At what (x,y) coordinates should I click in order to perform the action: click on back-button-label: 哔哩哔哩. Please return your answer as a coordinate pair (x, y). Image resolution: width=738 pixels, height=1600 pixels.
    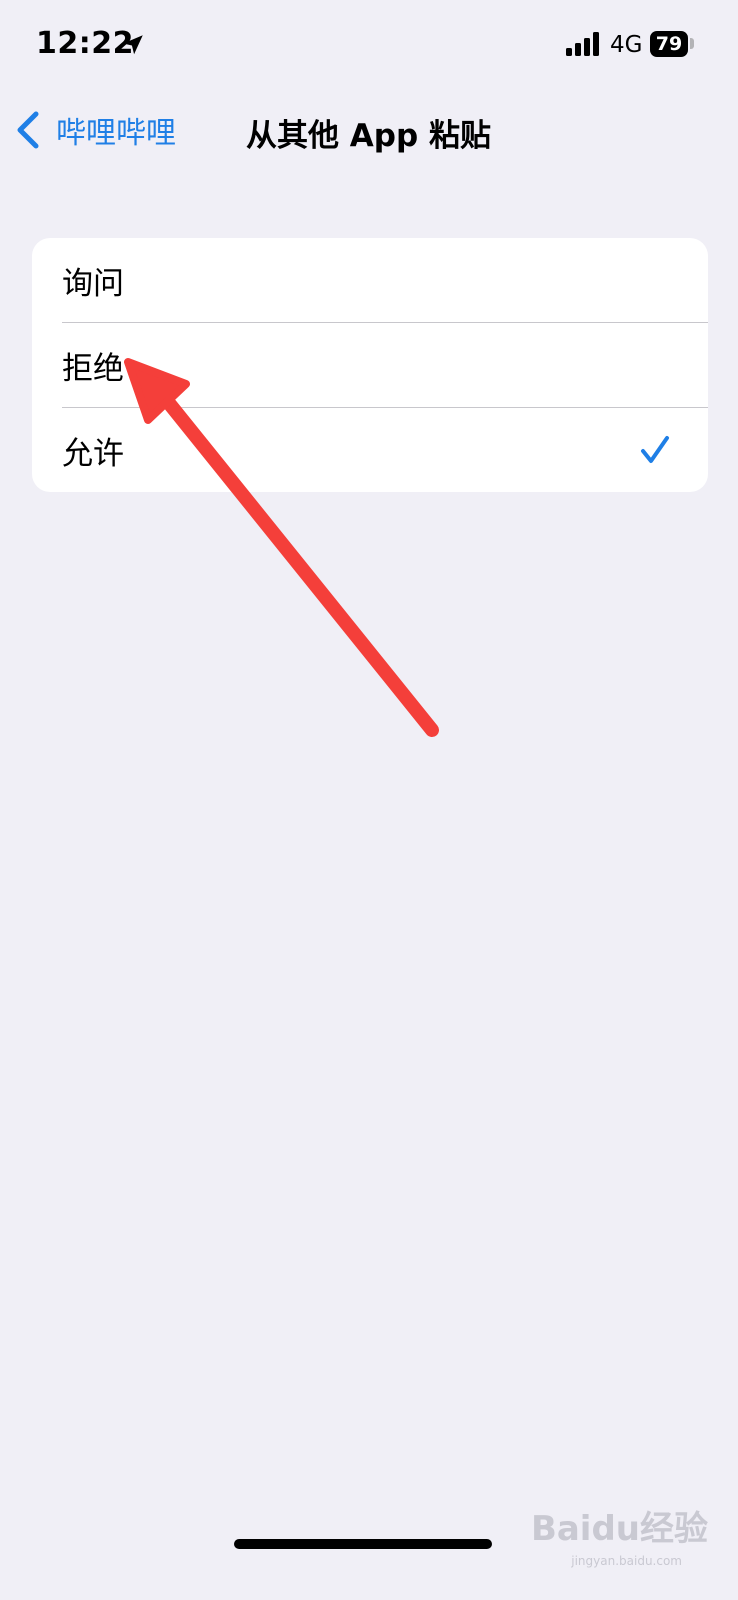
    Looking at the image, I should click on (116, 133).